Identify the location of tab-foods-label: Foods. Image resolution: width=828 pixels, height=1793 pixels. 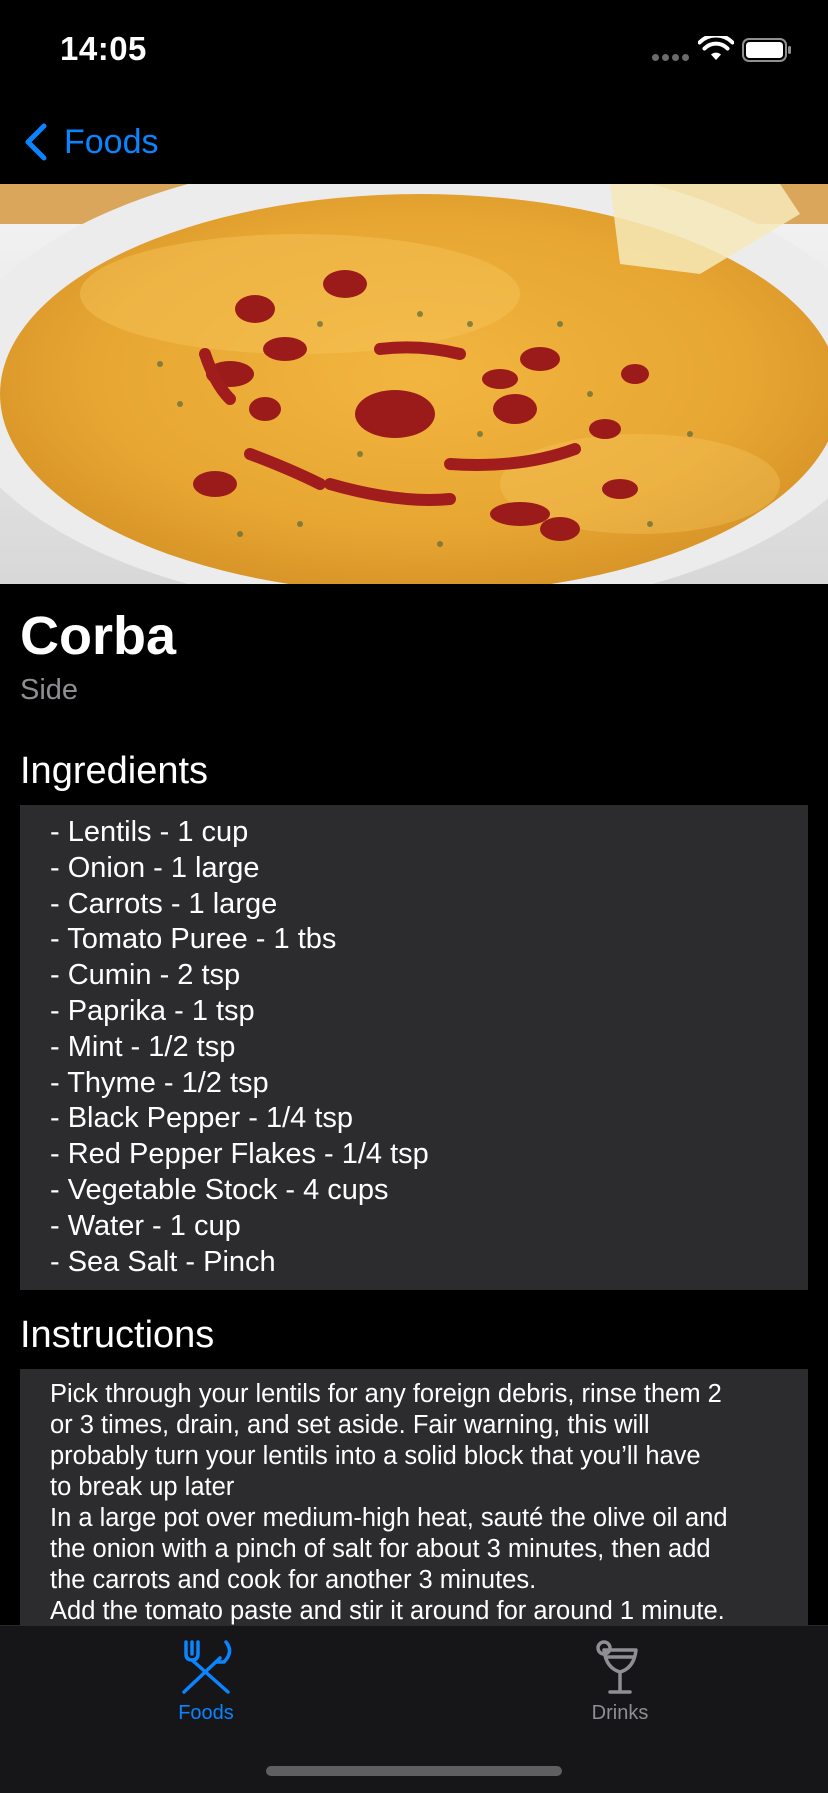
(206, 1713).